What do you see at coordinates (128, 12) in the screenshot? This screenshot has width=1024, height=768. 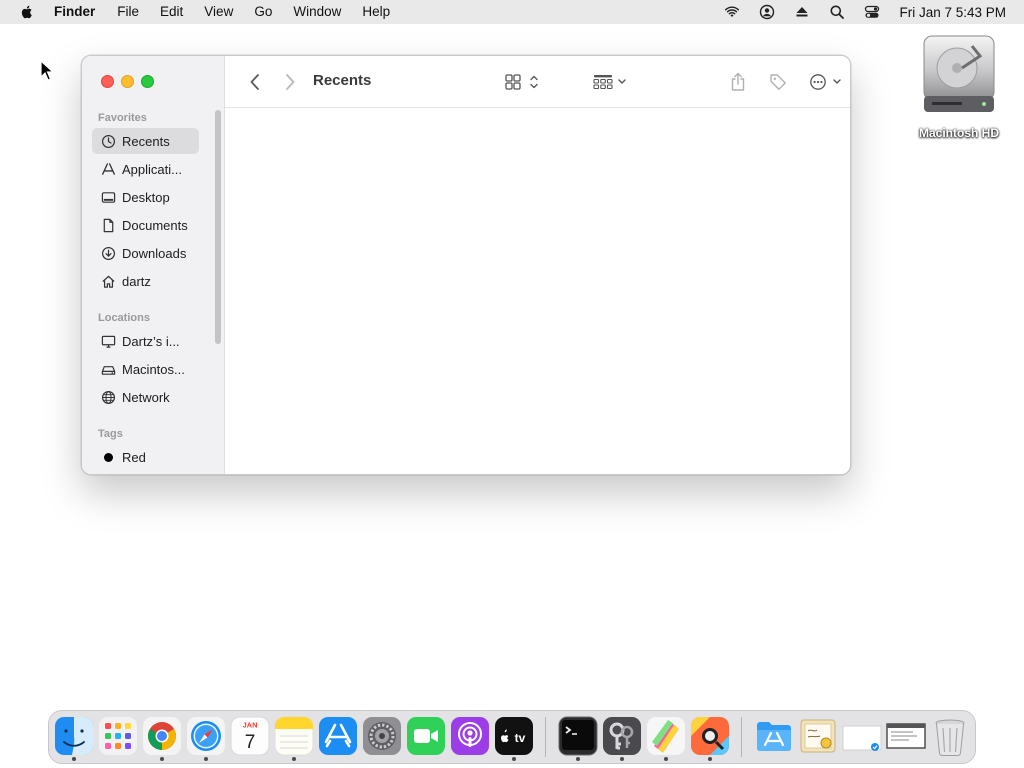 I see `menu-file: File` at bounding box center [128, 12].